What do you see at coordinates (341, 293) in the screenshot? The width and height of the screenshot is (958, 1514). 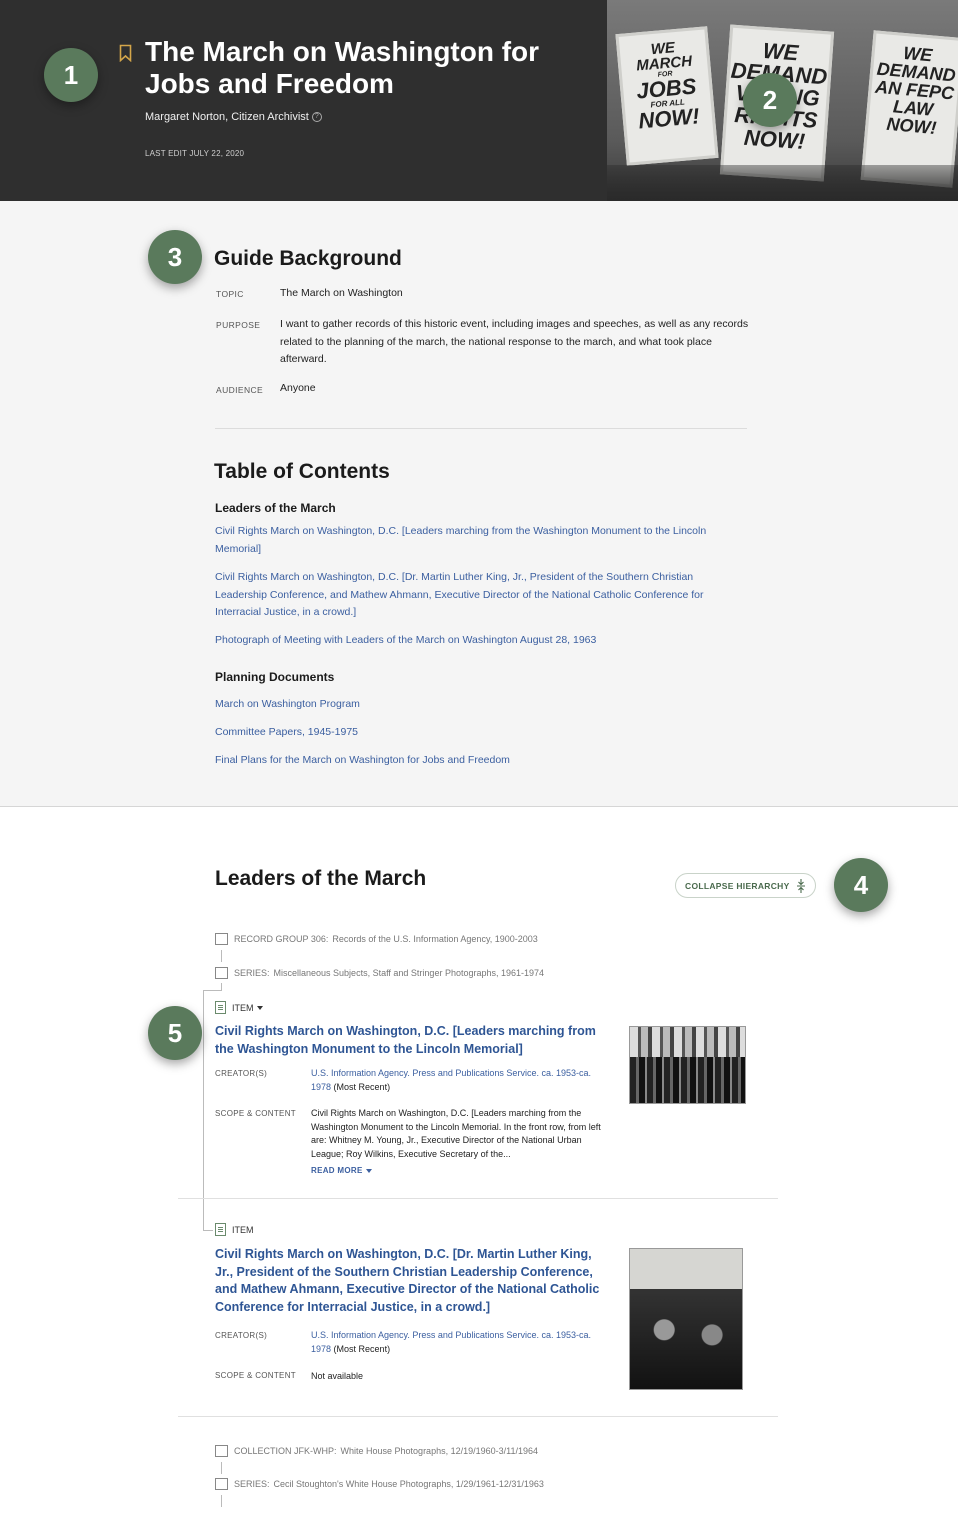 I see `topic-value: The March on Washington` at bounding box center [341, 293].